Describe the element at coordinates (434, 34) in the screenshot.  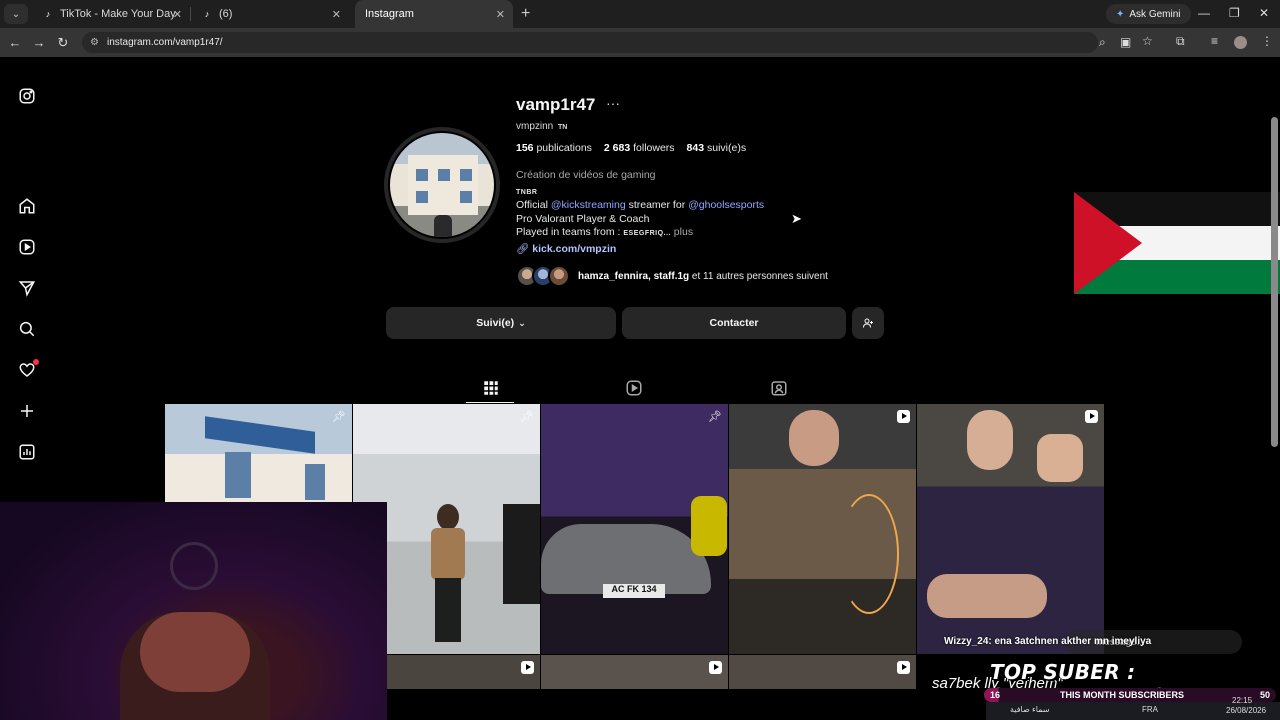
I see `tab-instagram: Instagram ✕` at that location.